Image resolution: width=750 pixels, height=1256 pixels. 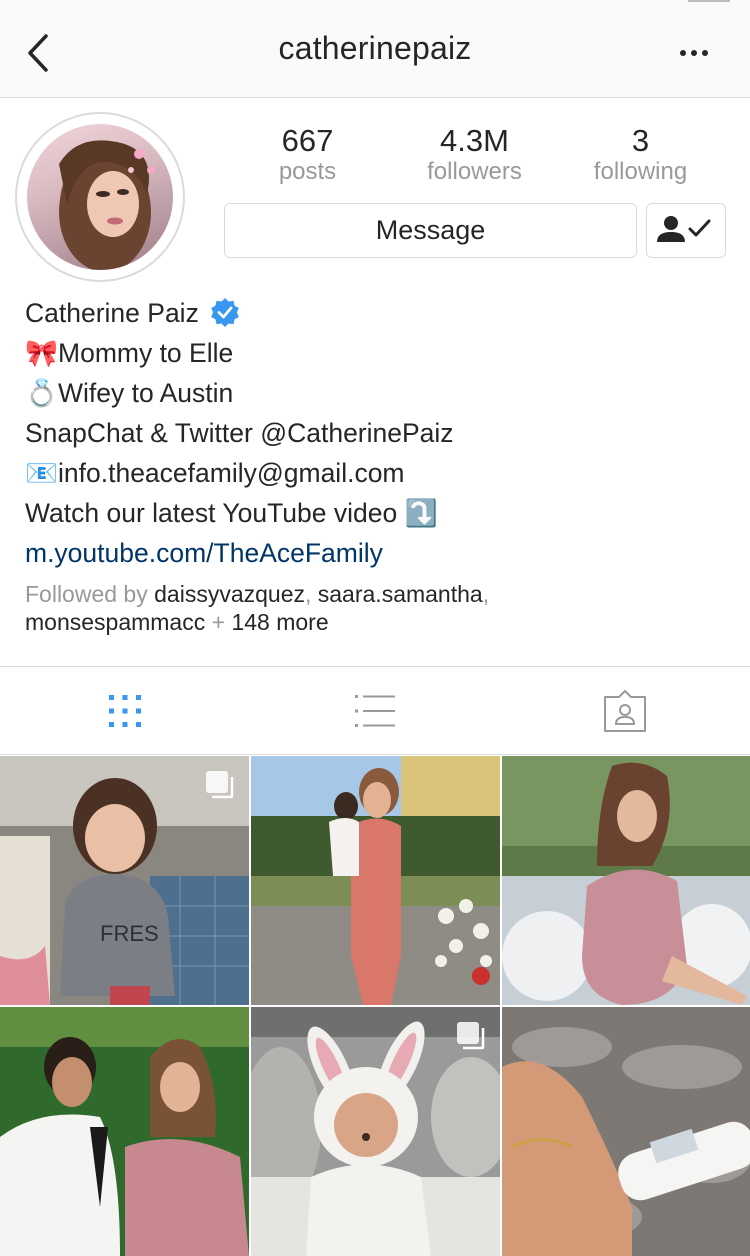 What do you see at coordinates (211, 513) in the screenshot?
I see `bio-text: Watch our latest YouTube video` at bounding box center [211, 513].